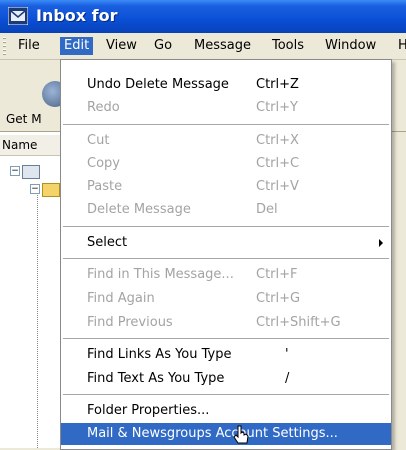 This screenshot has width=406, height=450. I want to click on submenu-arrow-icon, so click(381, 243).